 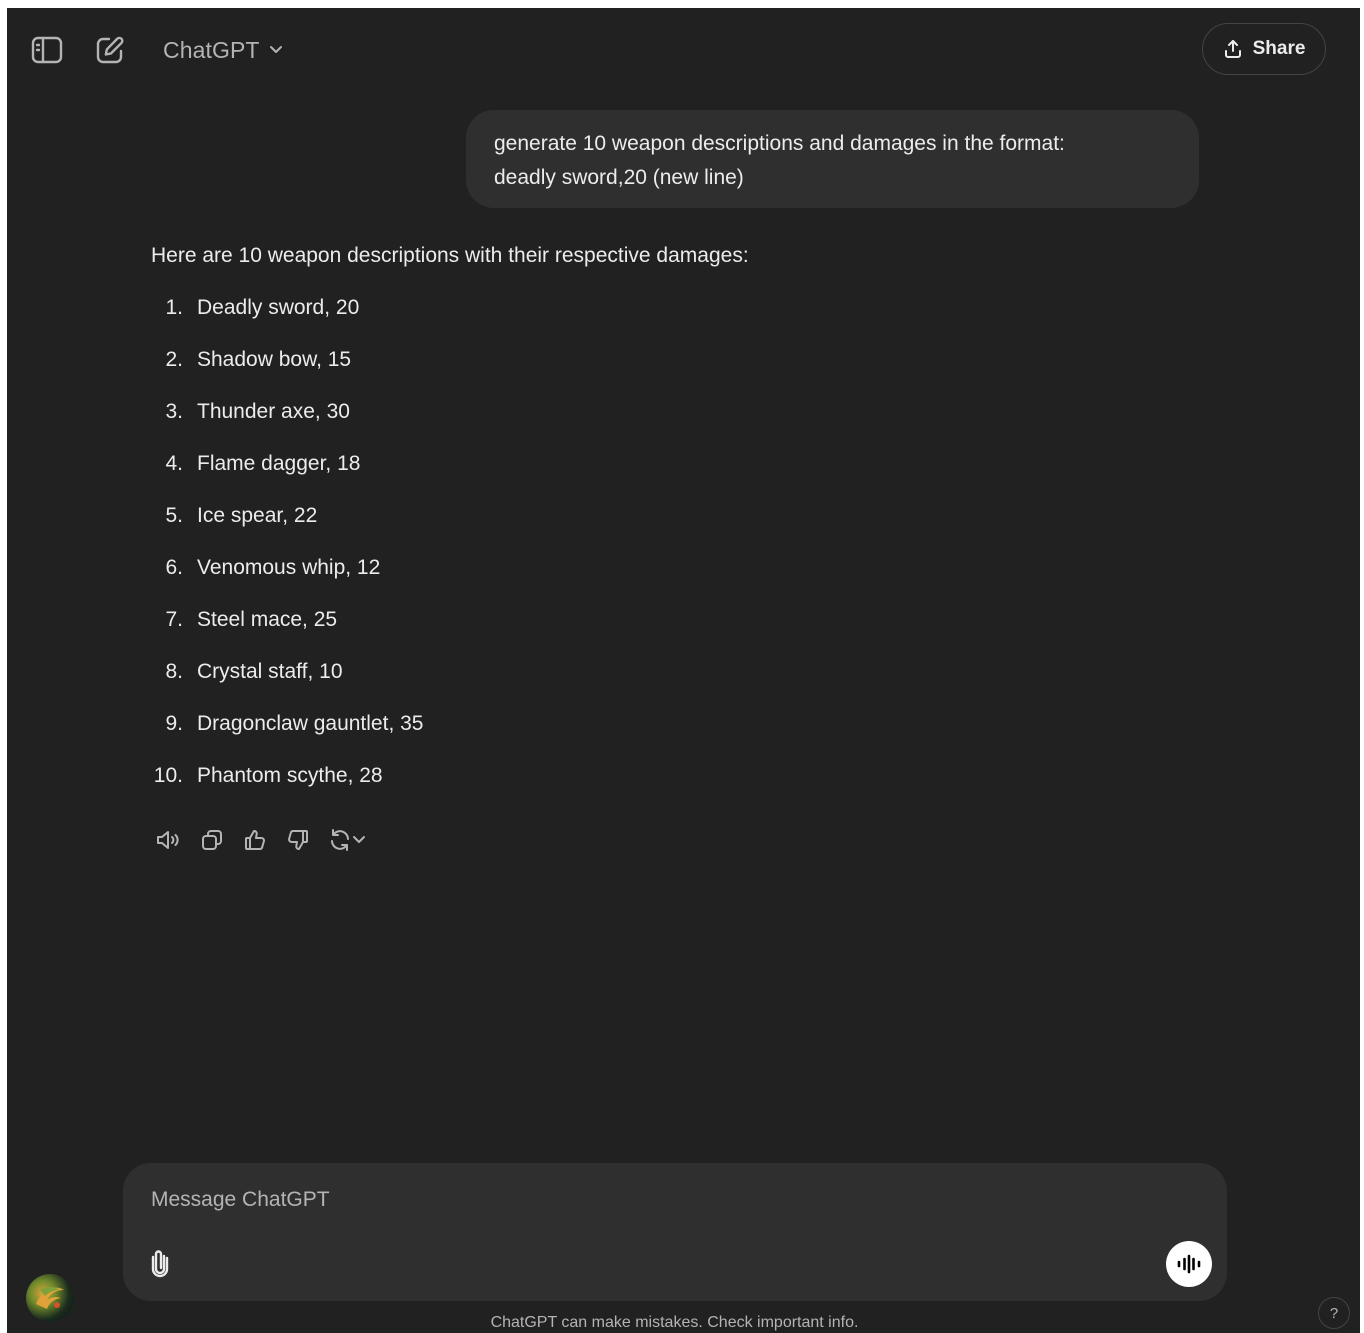 What do you see at coordinates (174, 619) in the screenshot?
I see `list-item-number: 7.` at bounding box center [174, 619].